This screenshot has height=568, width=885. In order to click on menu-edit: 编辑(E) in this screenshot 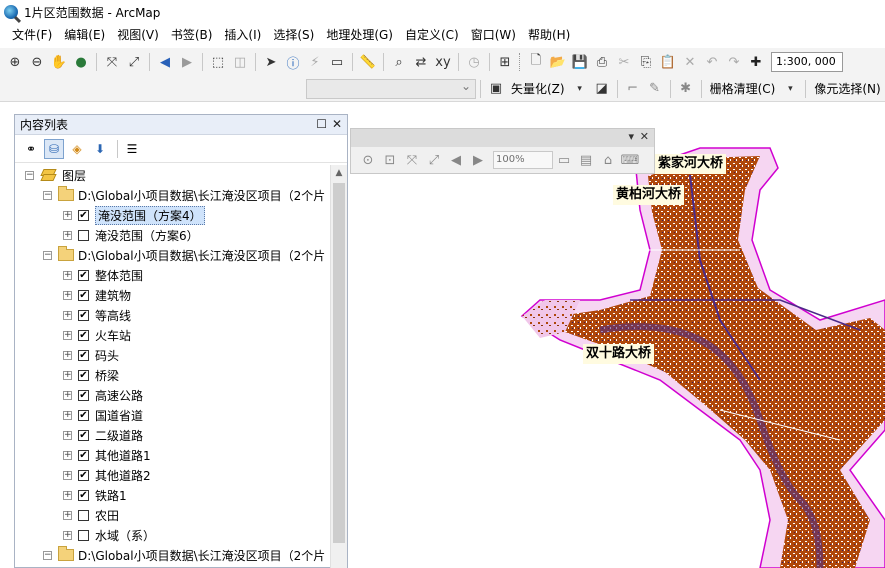, I will do `click(84, 35)`.